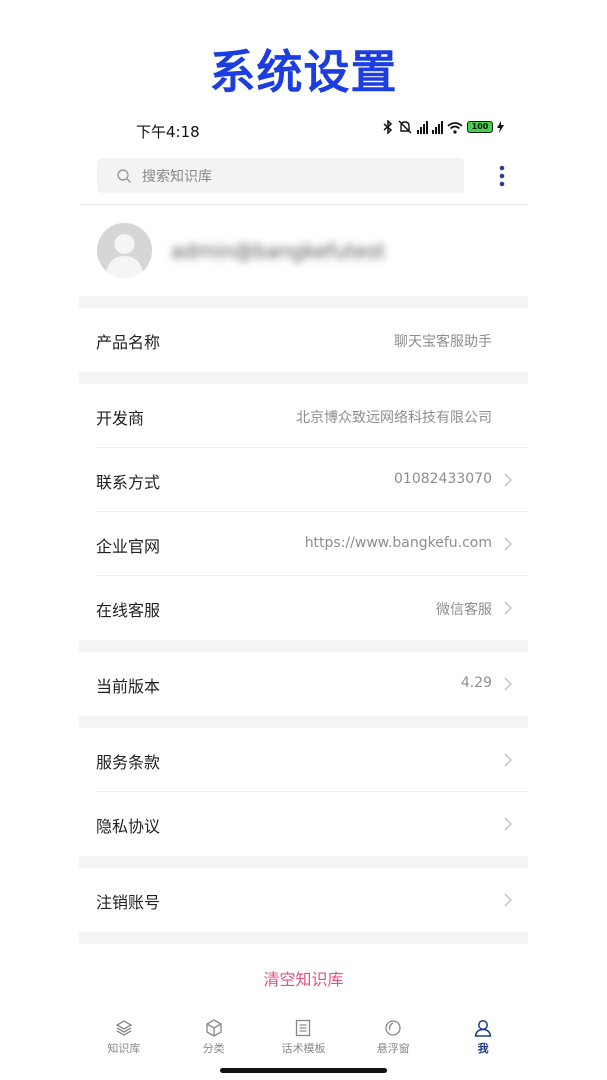 Image resolution: width=607 pixels, height=1080 pixels. I want to click on tab-label: 话术模板, so click(303, 1048).